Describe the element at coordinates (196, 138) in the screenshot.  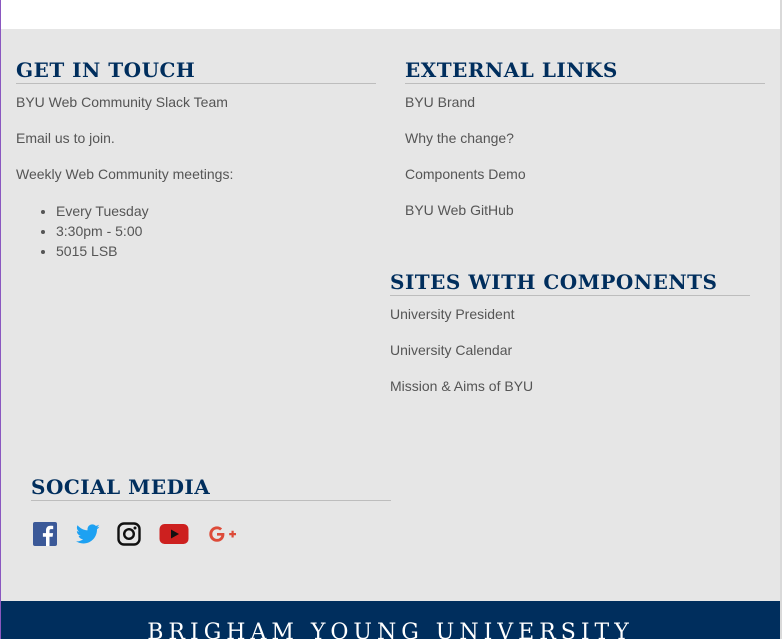
I see `email-join-link: Email us to join.` at that location.